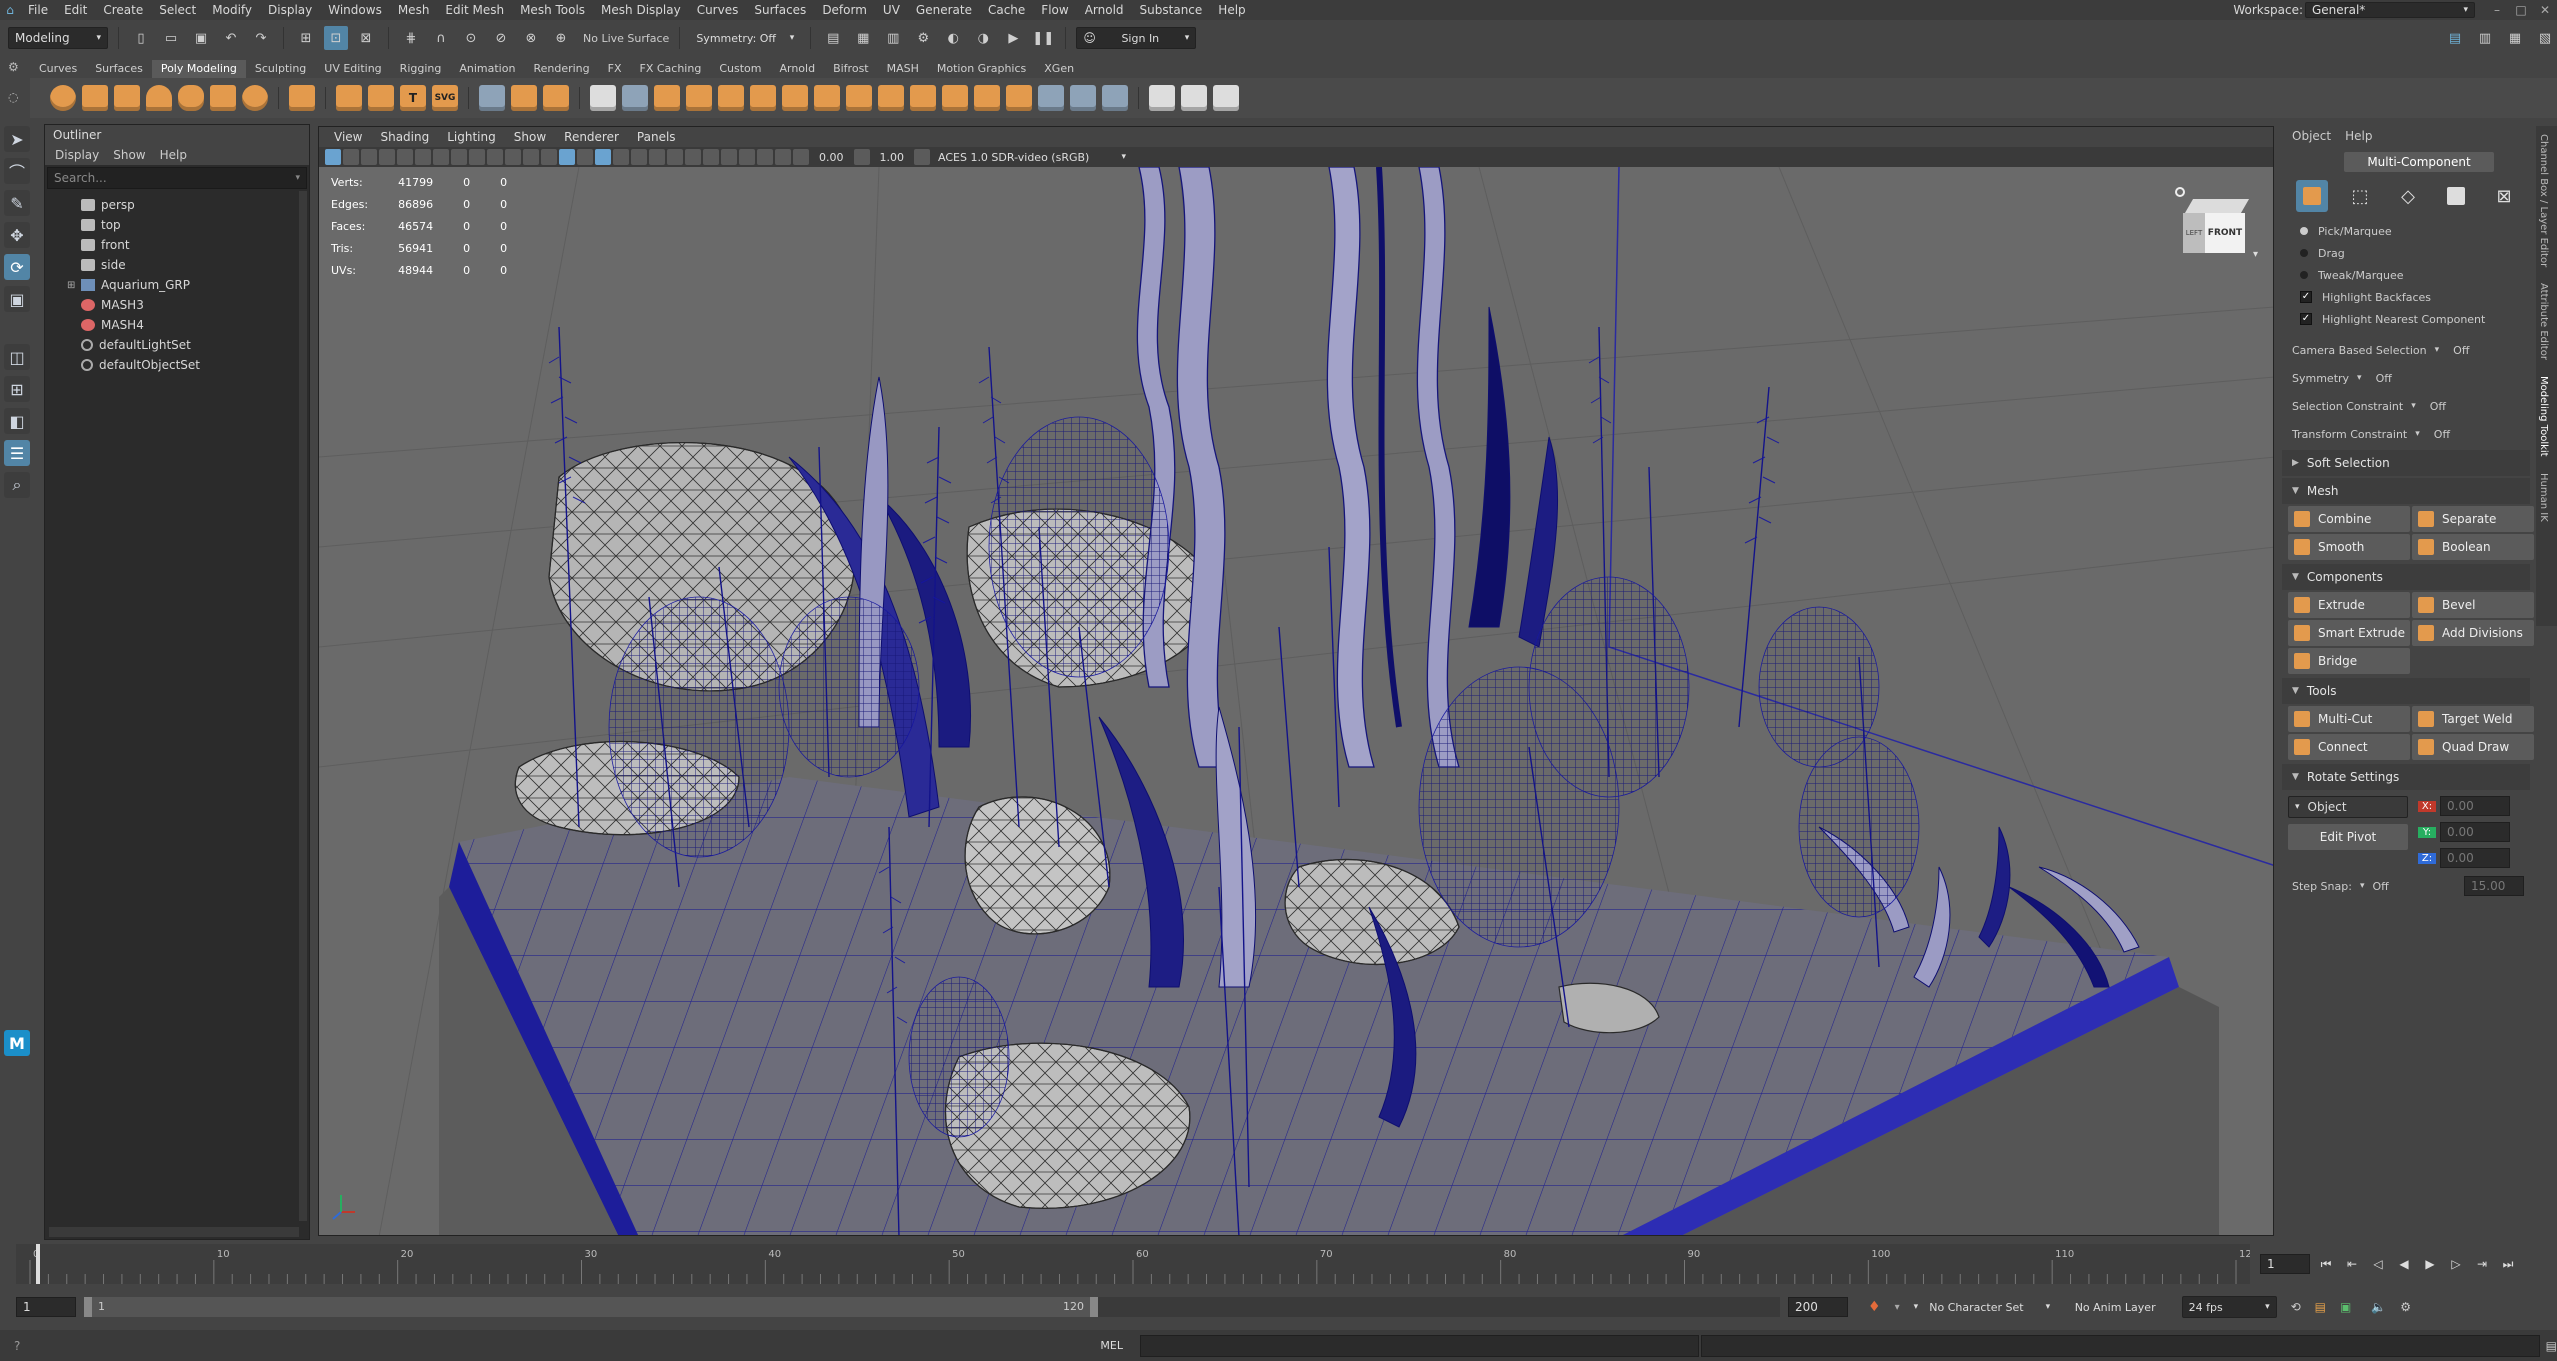 The image size is (2557, 1361). Describe the element at coordinates (2406, 691) in the screenshot. I see `tools-section-header: ▼ Tools` at that location.